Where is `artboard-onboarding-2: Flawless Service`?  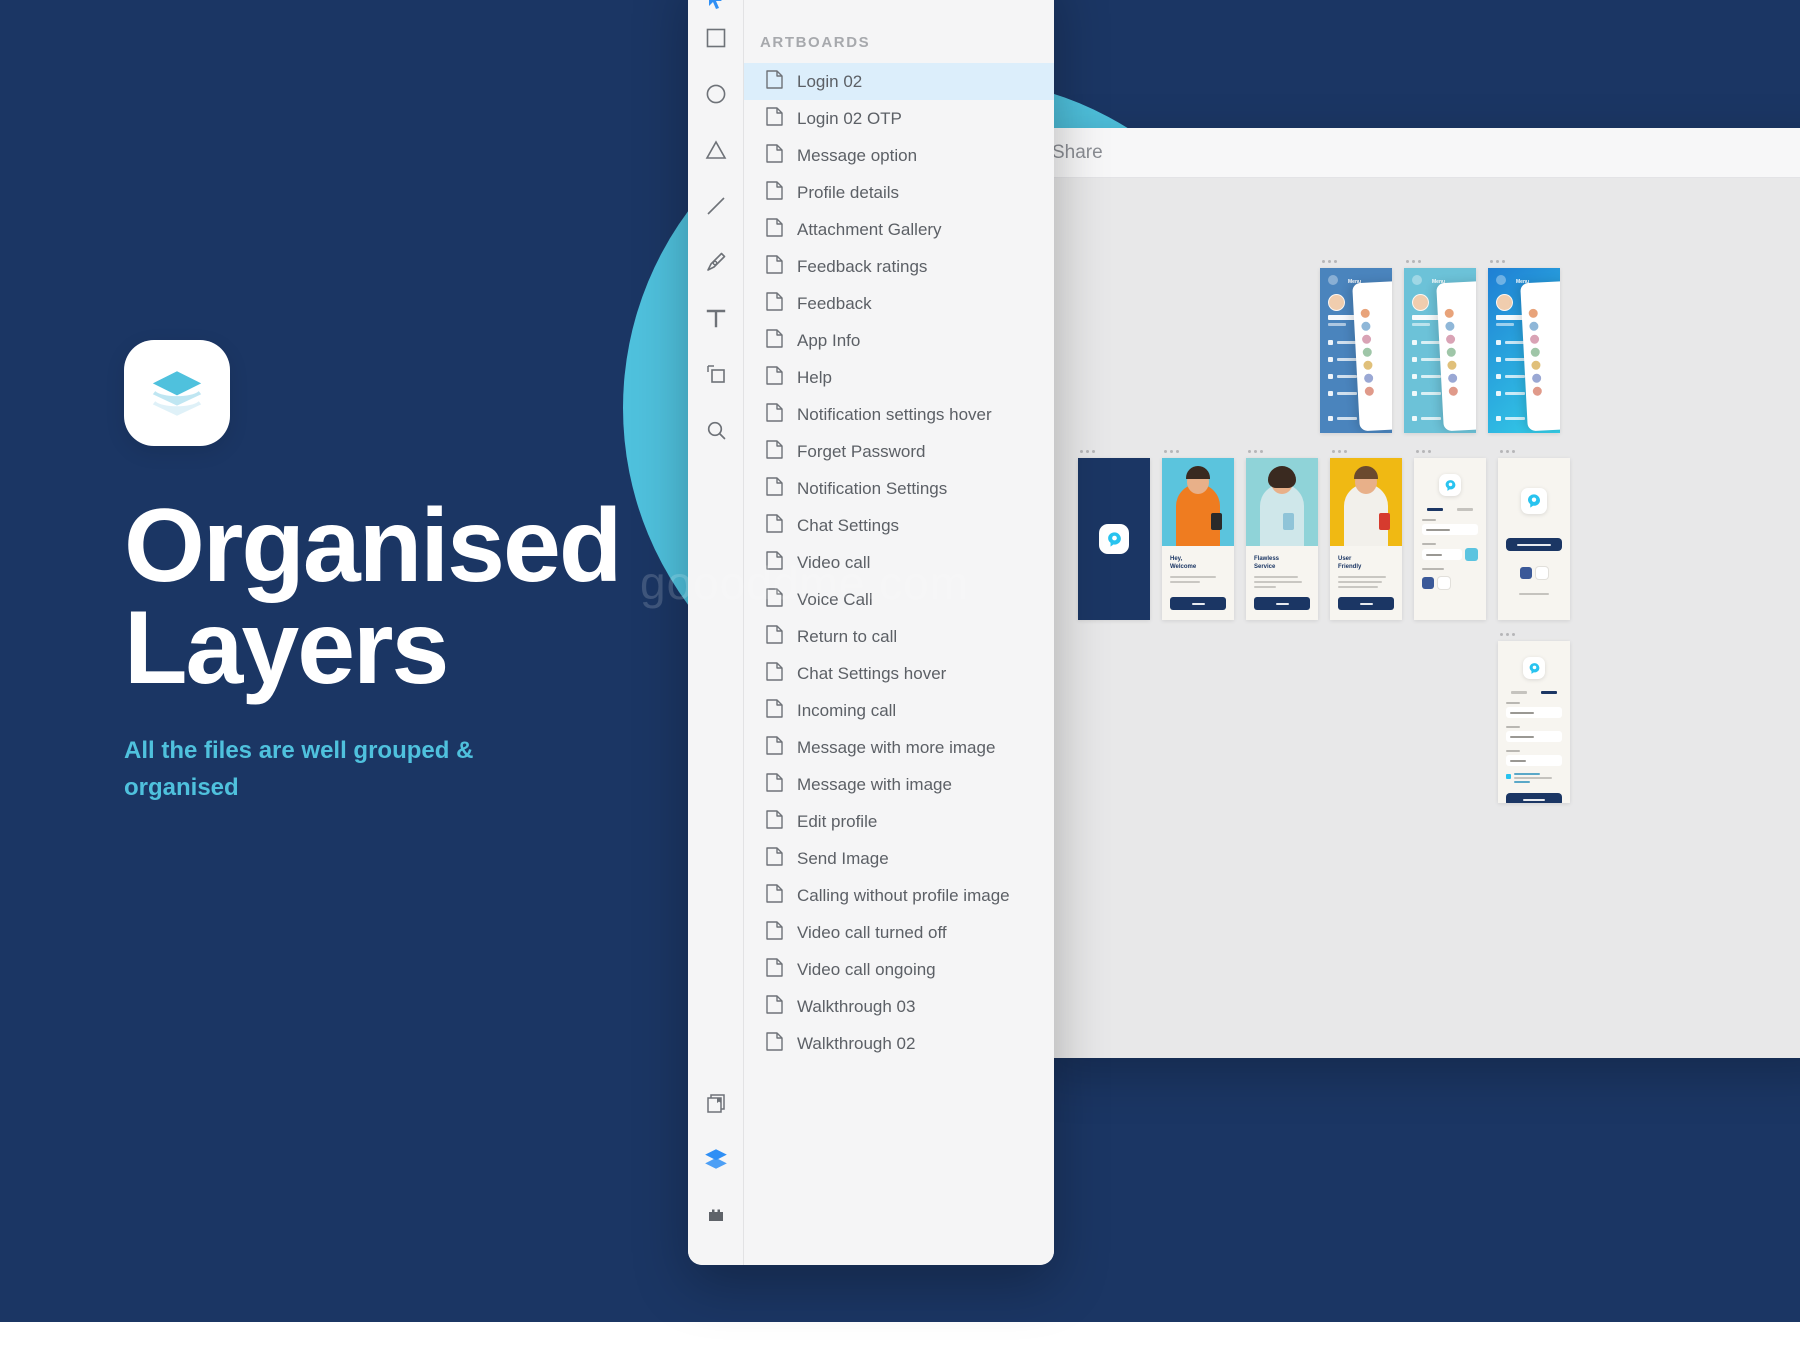
artboard-onboarding-2: Flawless Service is located at coordinates (1282, 535).